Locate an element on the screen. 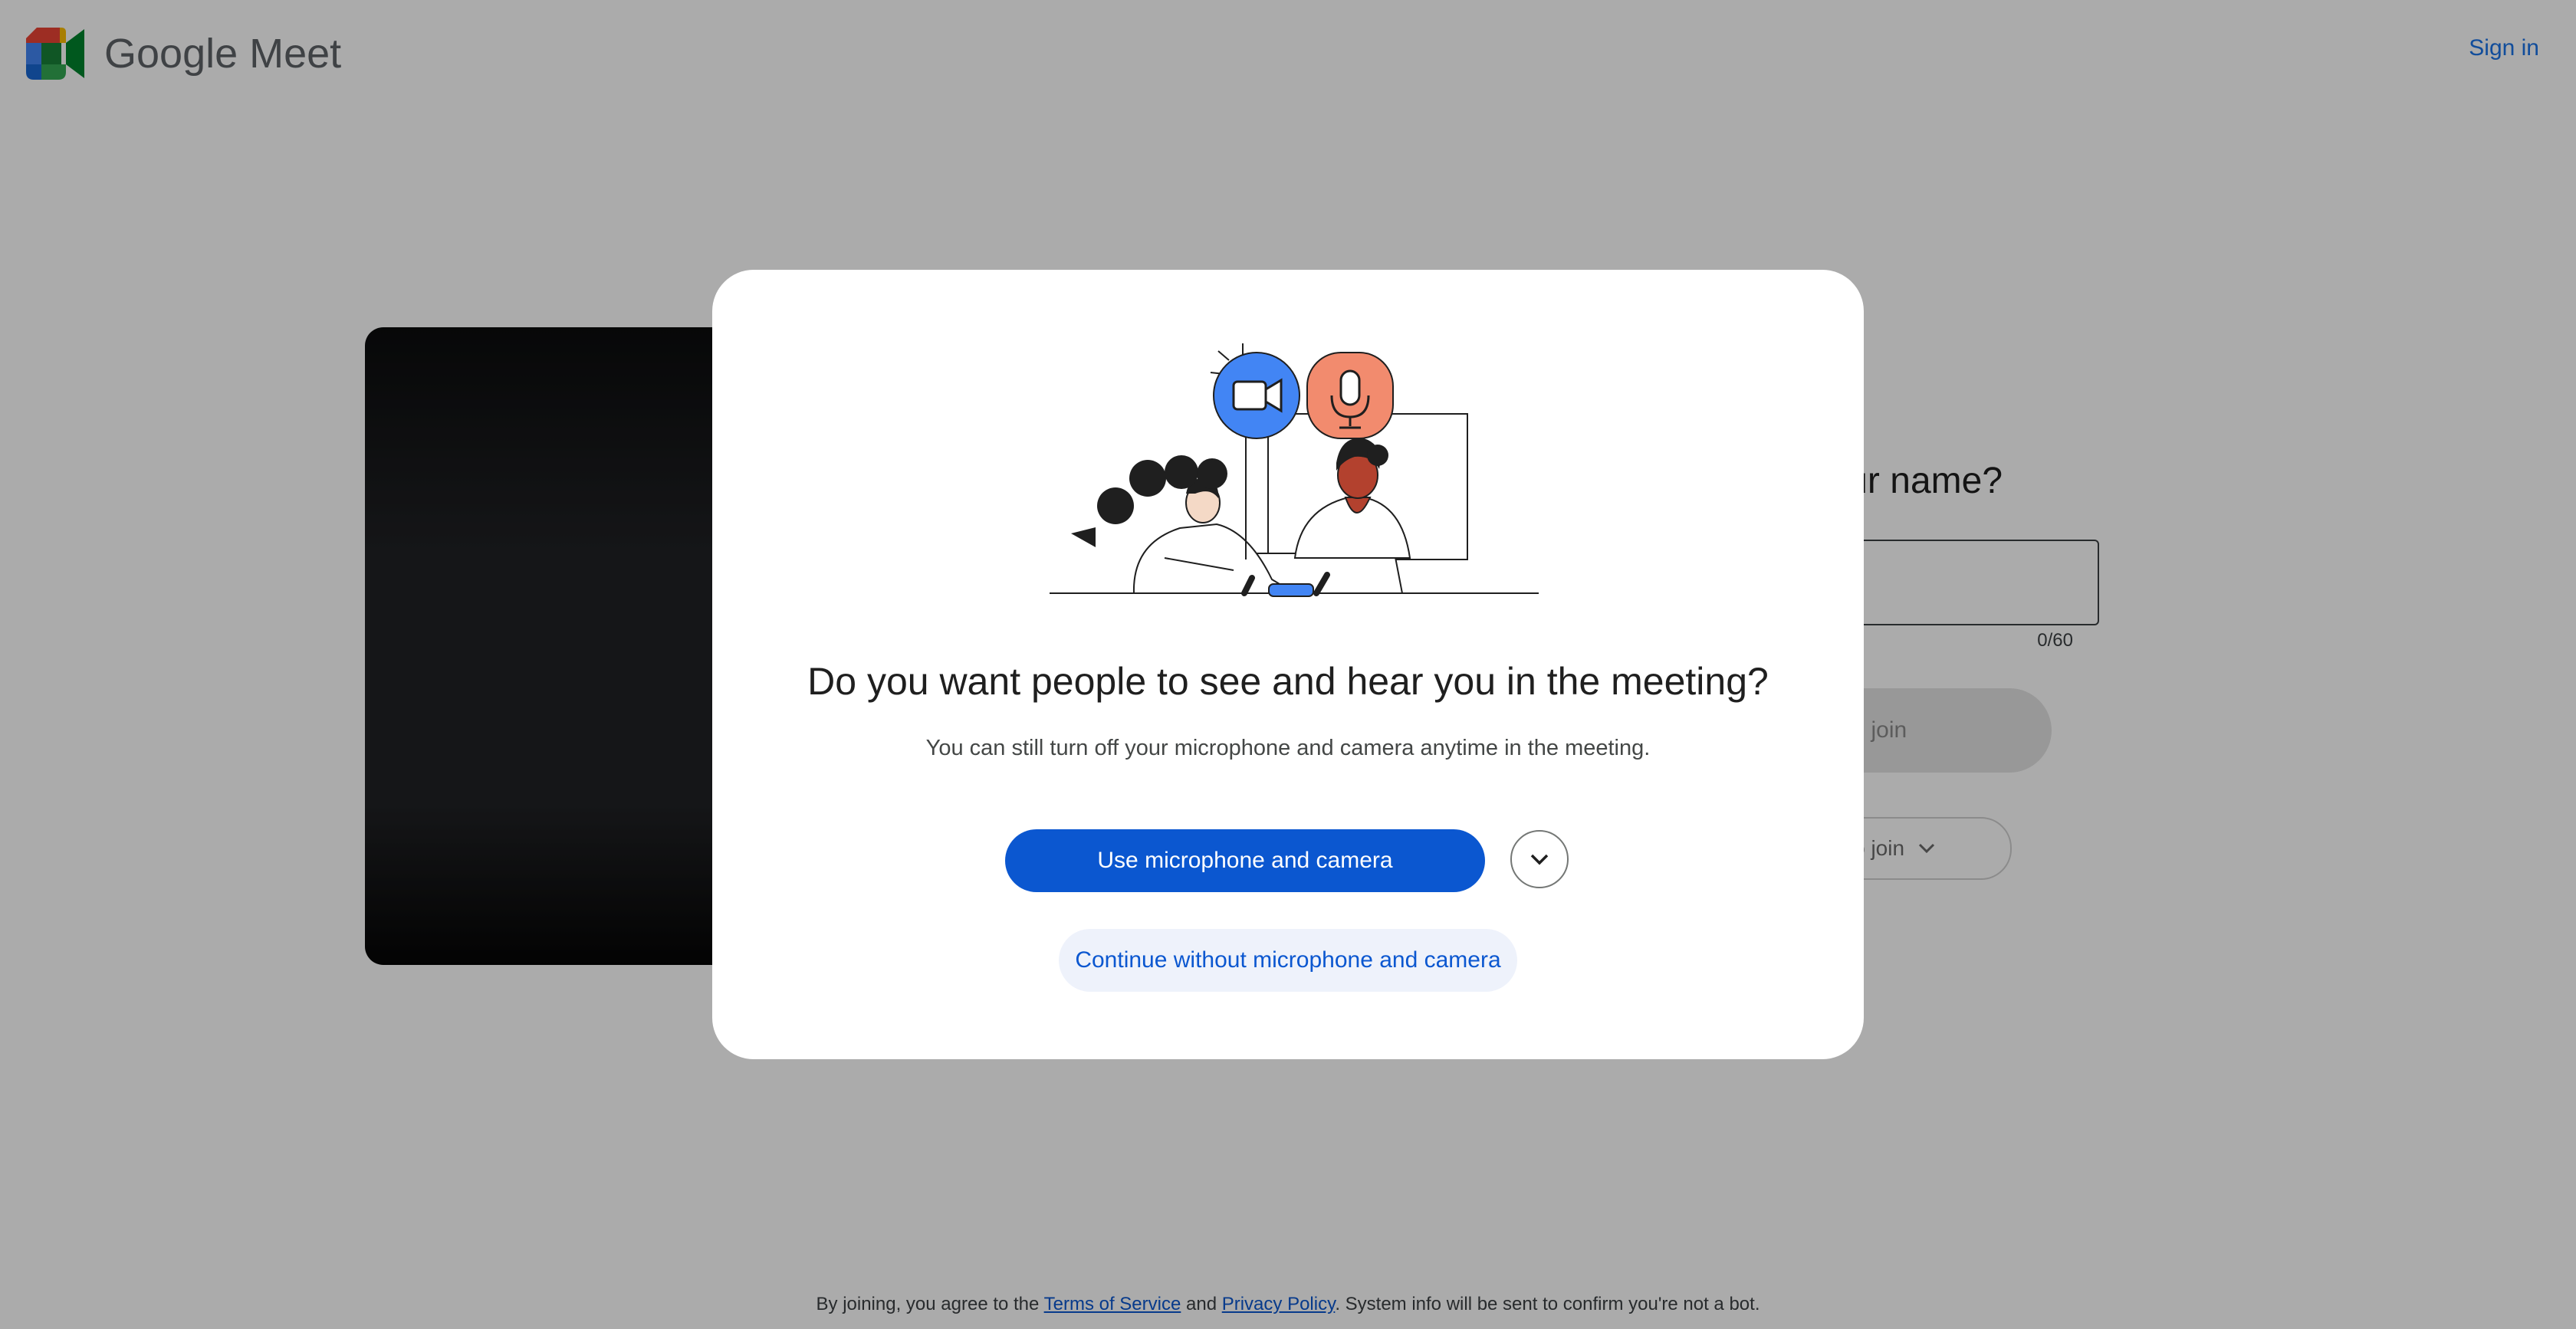 This screenshot has height=1329, width=2576. more-options-button is located at coordinates (1539, 859).